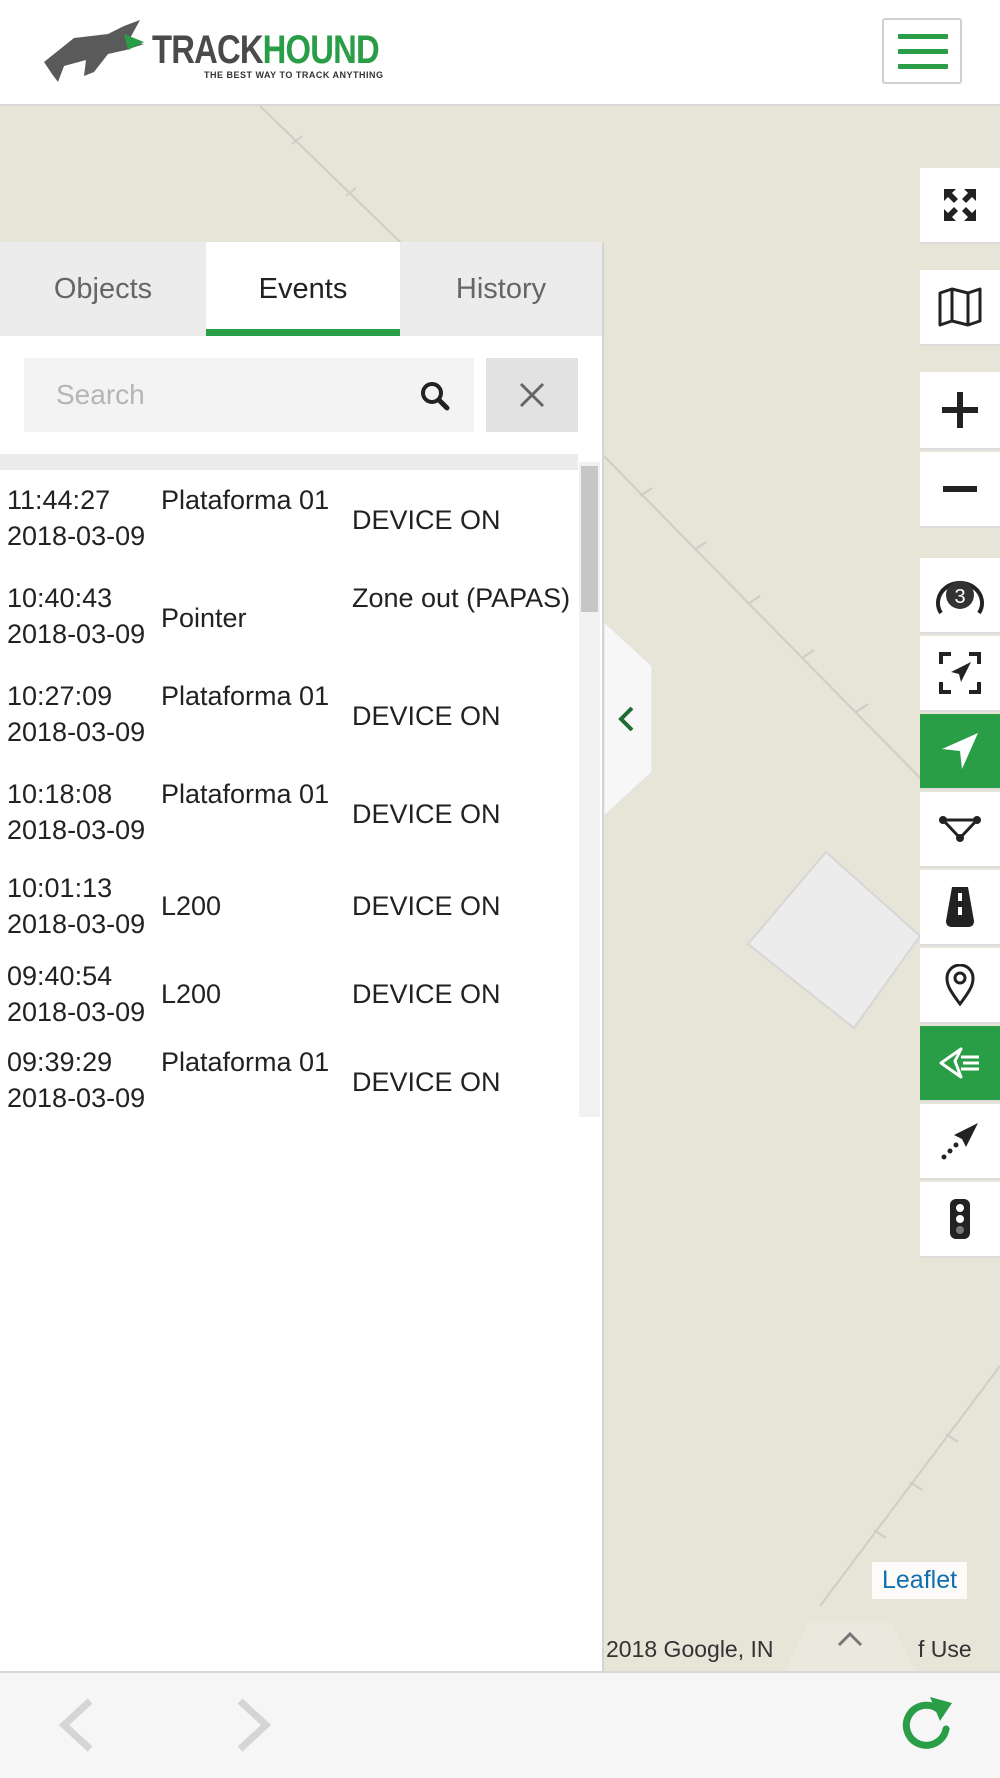 The image size is (1000, 1778). I want to click on panel-tabs: Objects Events History, so click(301, 289).